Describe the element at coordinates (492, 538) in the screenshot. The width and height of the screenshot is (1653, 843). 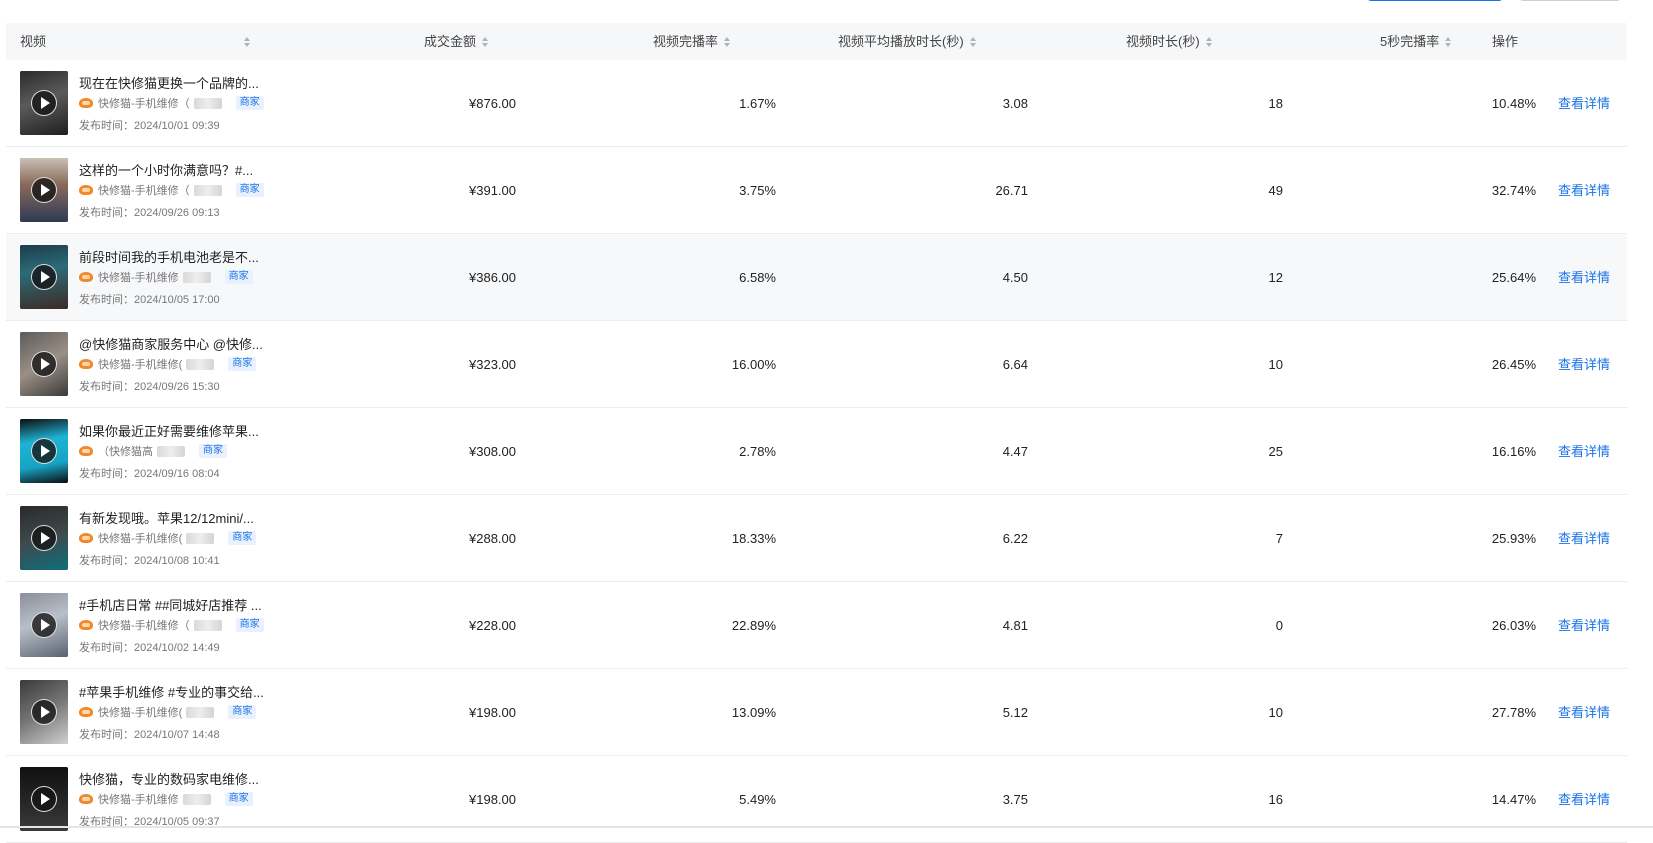
I see `amount-cell: ¥288.00` at that location.